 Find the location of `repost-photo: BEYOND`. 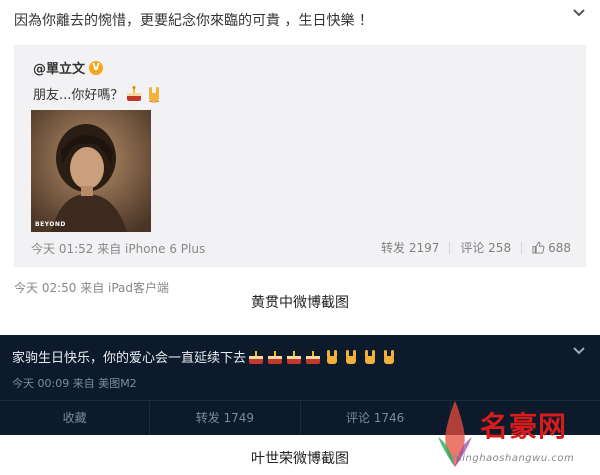

repost-photo: BEYOND is located at coordinates (91, 171).